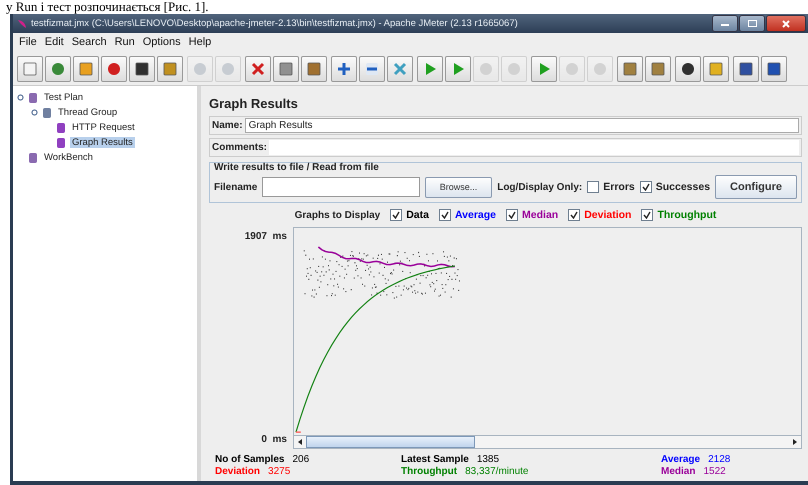 This screenshot has width=808, height=485. I want to click on window-title: testfizmat.jmx (C:\Users\LENOVO\Desktop\apache-jmeter-2.13\bin\testfizmat.jmx) - Apache JMeter (2.13 r1665067), so click(275, 23).